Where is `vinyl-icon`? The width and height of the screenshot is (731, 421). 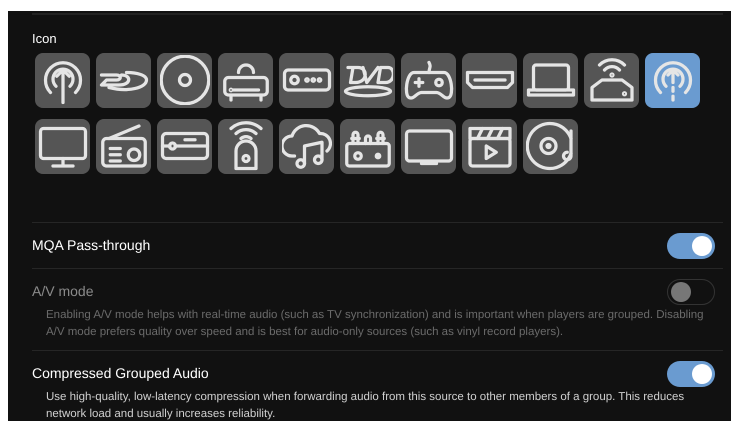 vinyl-icon is located at coordinates (551, 146).